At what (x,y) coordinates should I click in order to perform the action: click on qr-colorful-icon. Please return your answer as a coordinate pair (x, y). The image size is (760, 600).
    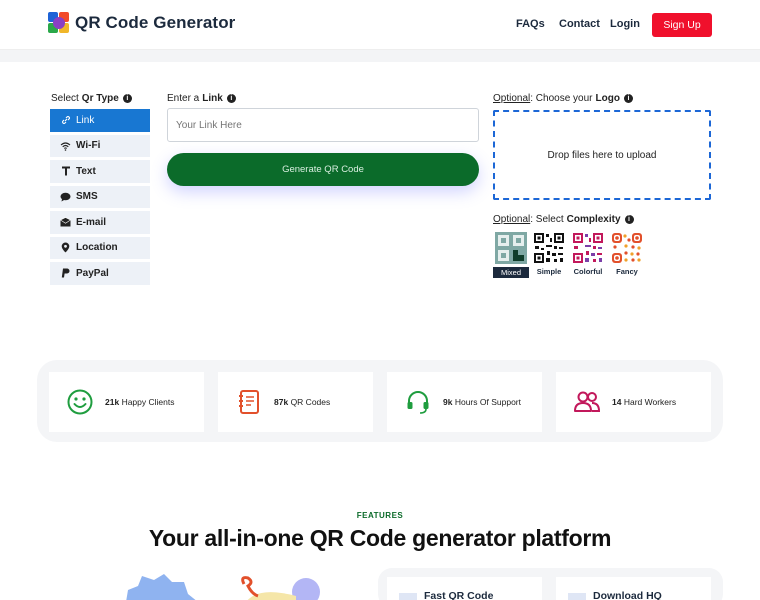
    Looking at the image, I should click on (588, 248).